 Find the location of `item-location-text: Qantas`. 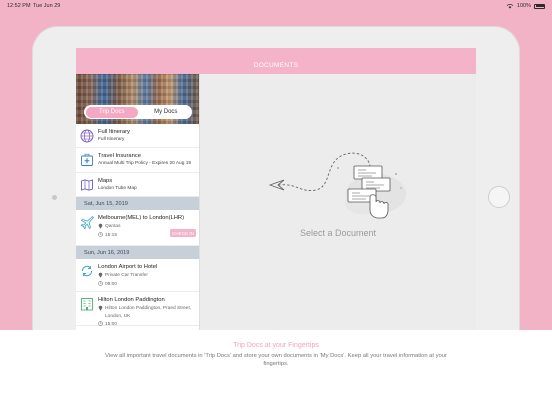

item-location-text: Qantas is located at coordinates (113, 226).